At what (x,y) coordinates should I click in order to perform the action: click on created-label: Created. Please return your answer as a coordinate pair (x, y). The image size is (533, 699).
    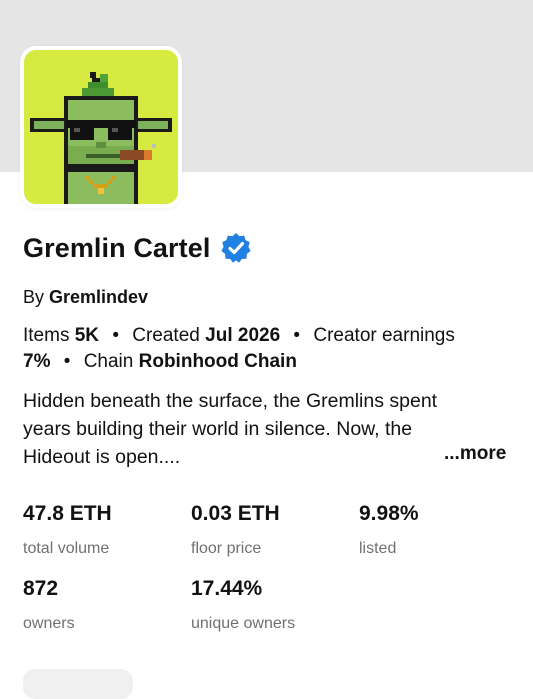
    Looking at the image, I should click on (166, 335).